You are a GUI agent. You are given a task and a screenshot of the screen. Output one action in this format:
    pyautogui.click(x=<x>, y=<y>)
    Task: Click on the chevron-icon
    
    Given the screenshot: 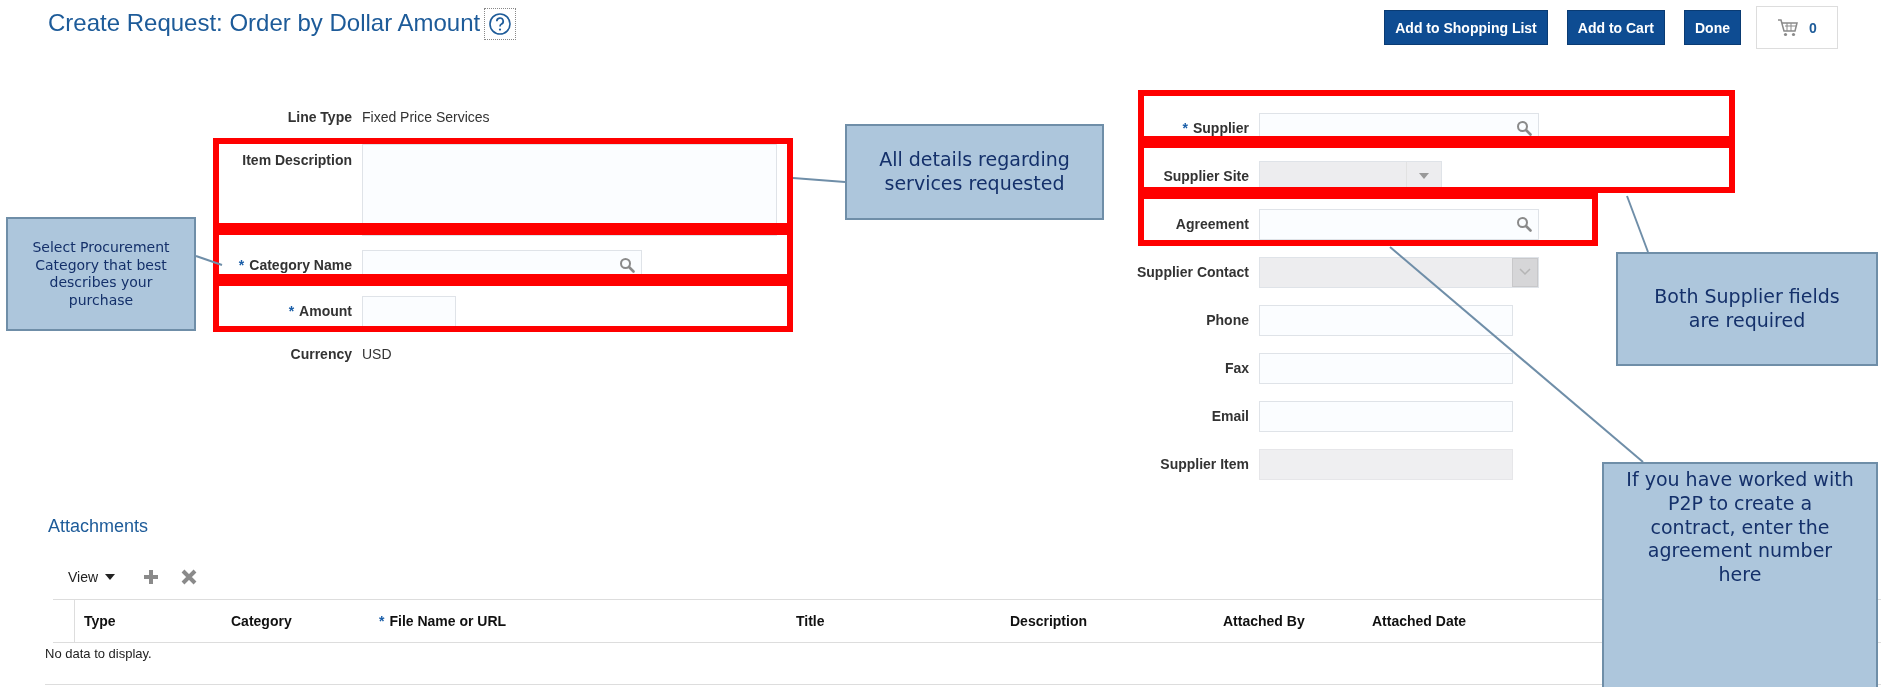 What is the action you would take?
    pyautogui.click(x=1525, y=272)
    